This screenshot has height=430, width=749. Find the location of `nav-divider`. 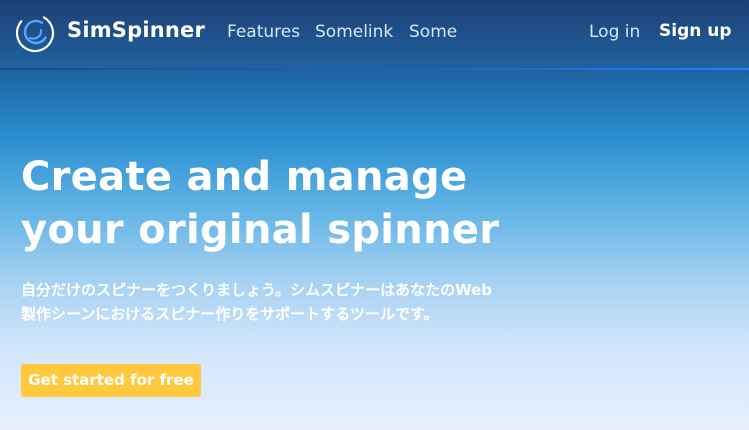

nav-divider is located at coordinates (374, 69).